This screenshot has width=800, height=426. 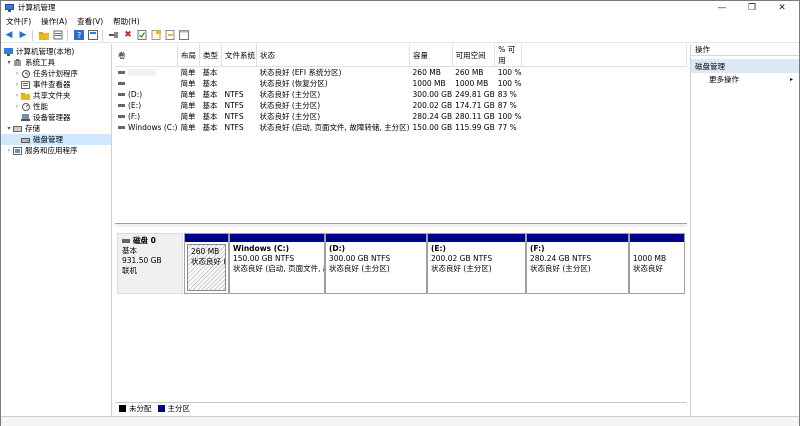 I want to click on window-icon, so click(x=184, y=35).